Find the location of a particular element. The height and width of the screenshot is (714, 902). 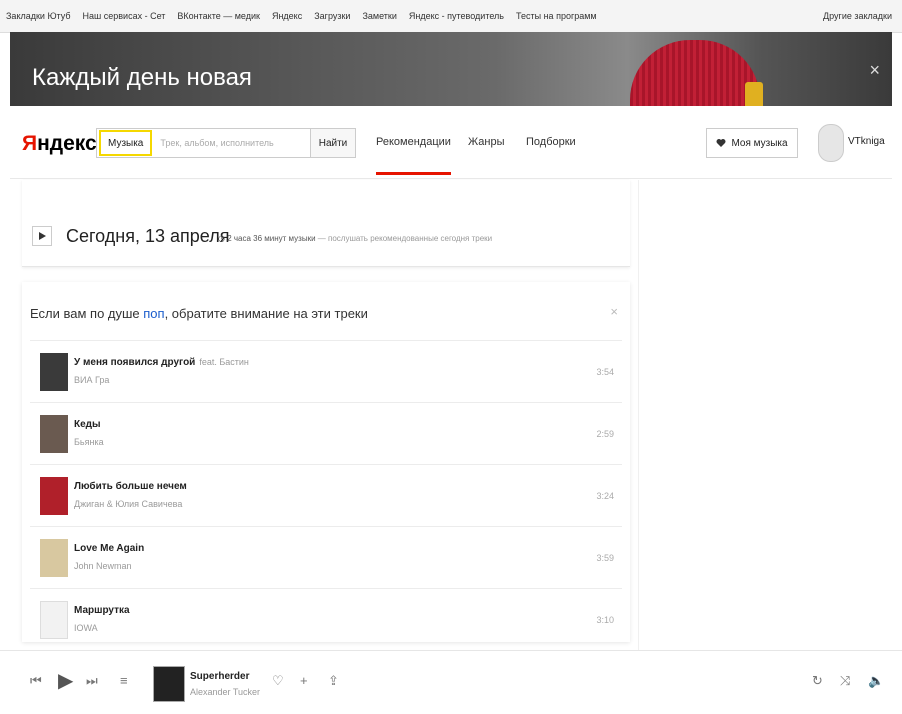

tab-recommendations: Рекомендации is located at coordinates (413, 155).